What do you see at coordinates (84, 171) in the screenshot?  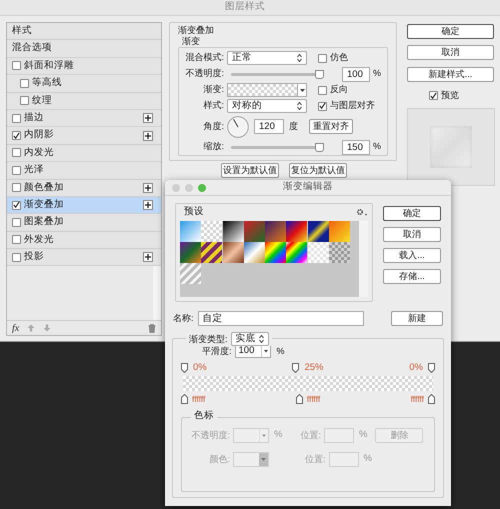 I see `sidebar-item: 光泽` at bounding box center [84, 171].